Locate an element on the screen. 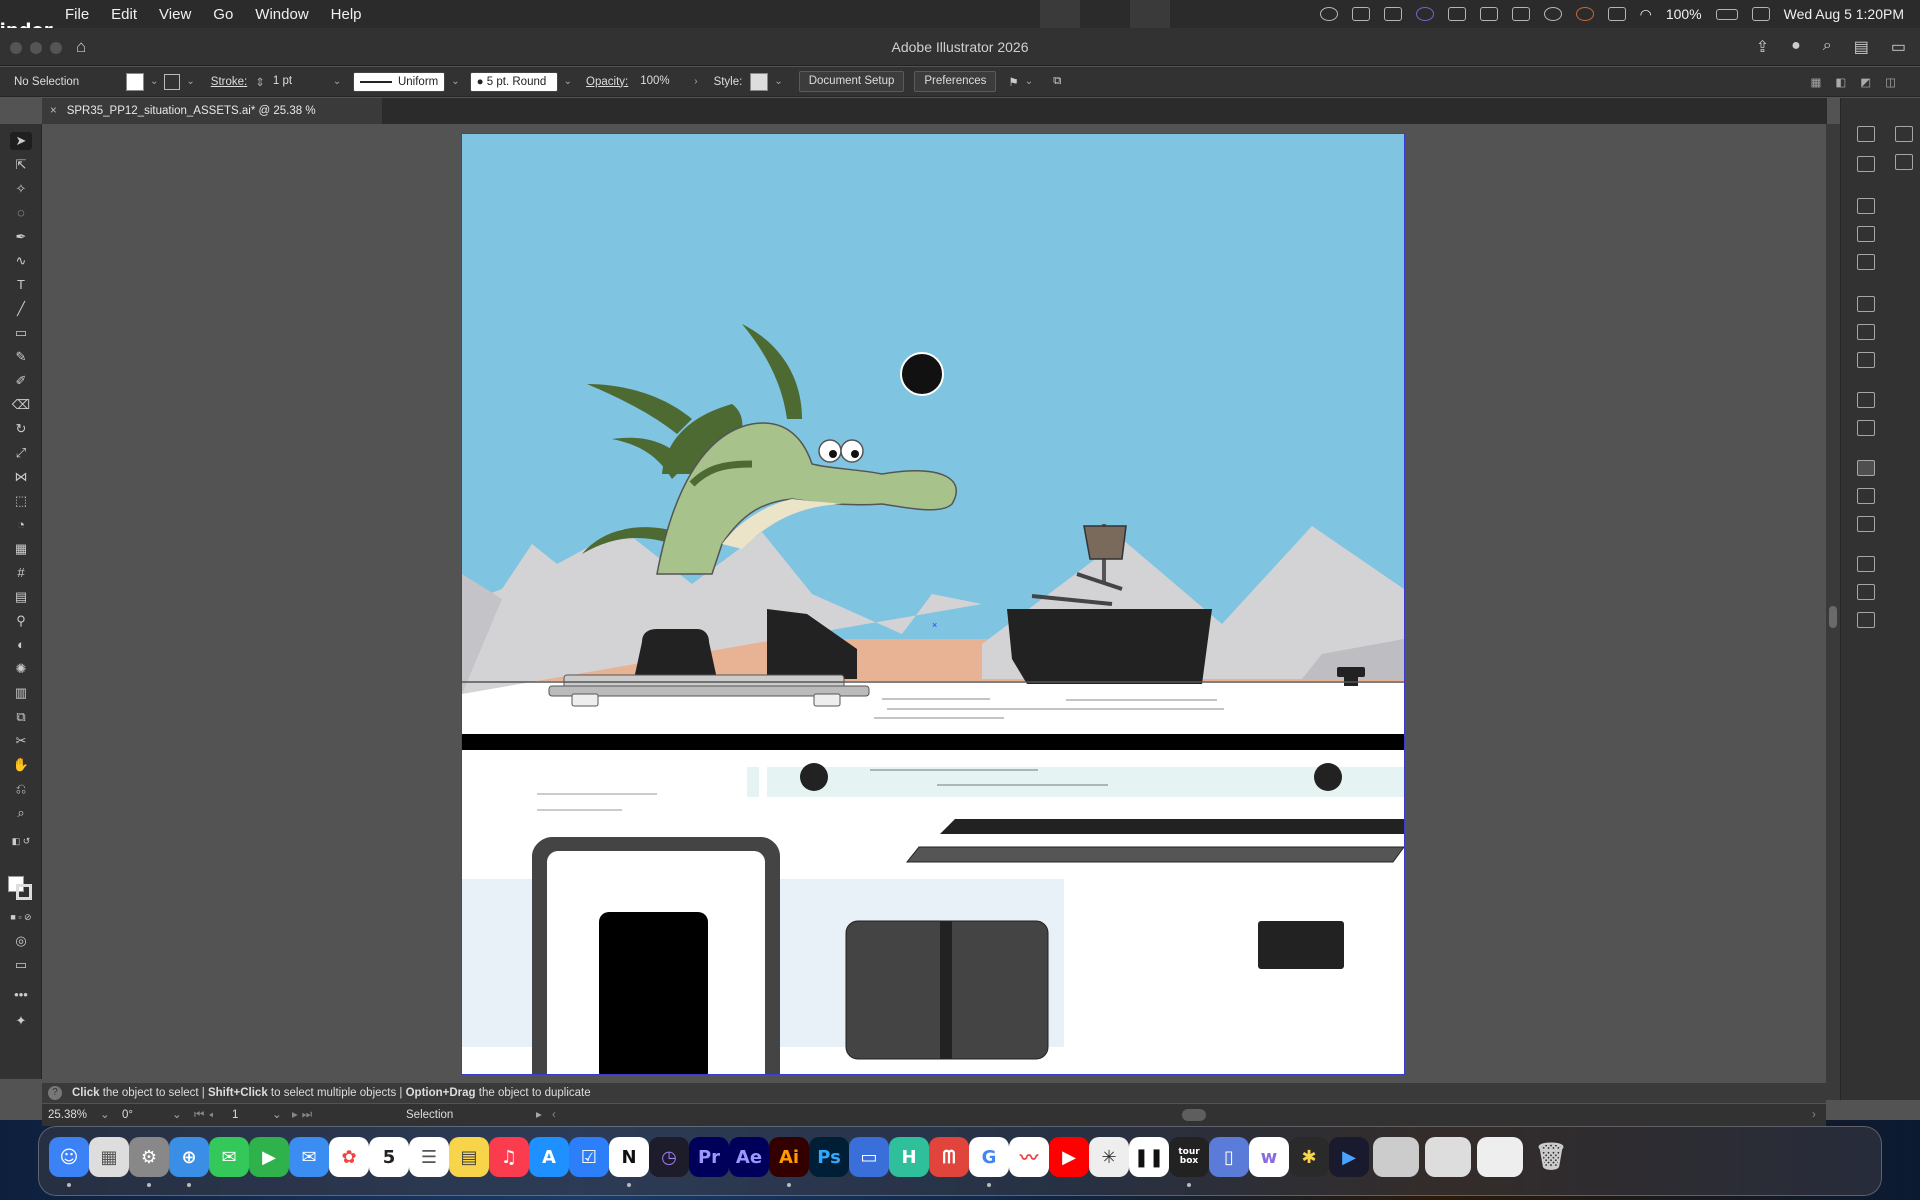  illustrator-icon: Ai is located at coordinates (789, 1157).